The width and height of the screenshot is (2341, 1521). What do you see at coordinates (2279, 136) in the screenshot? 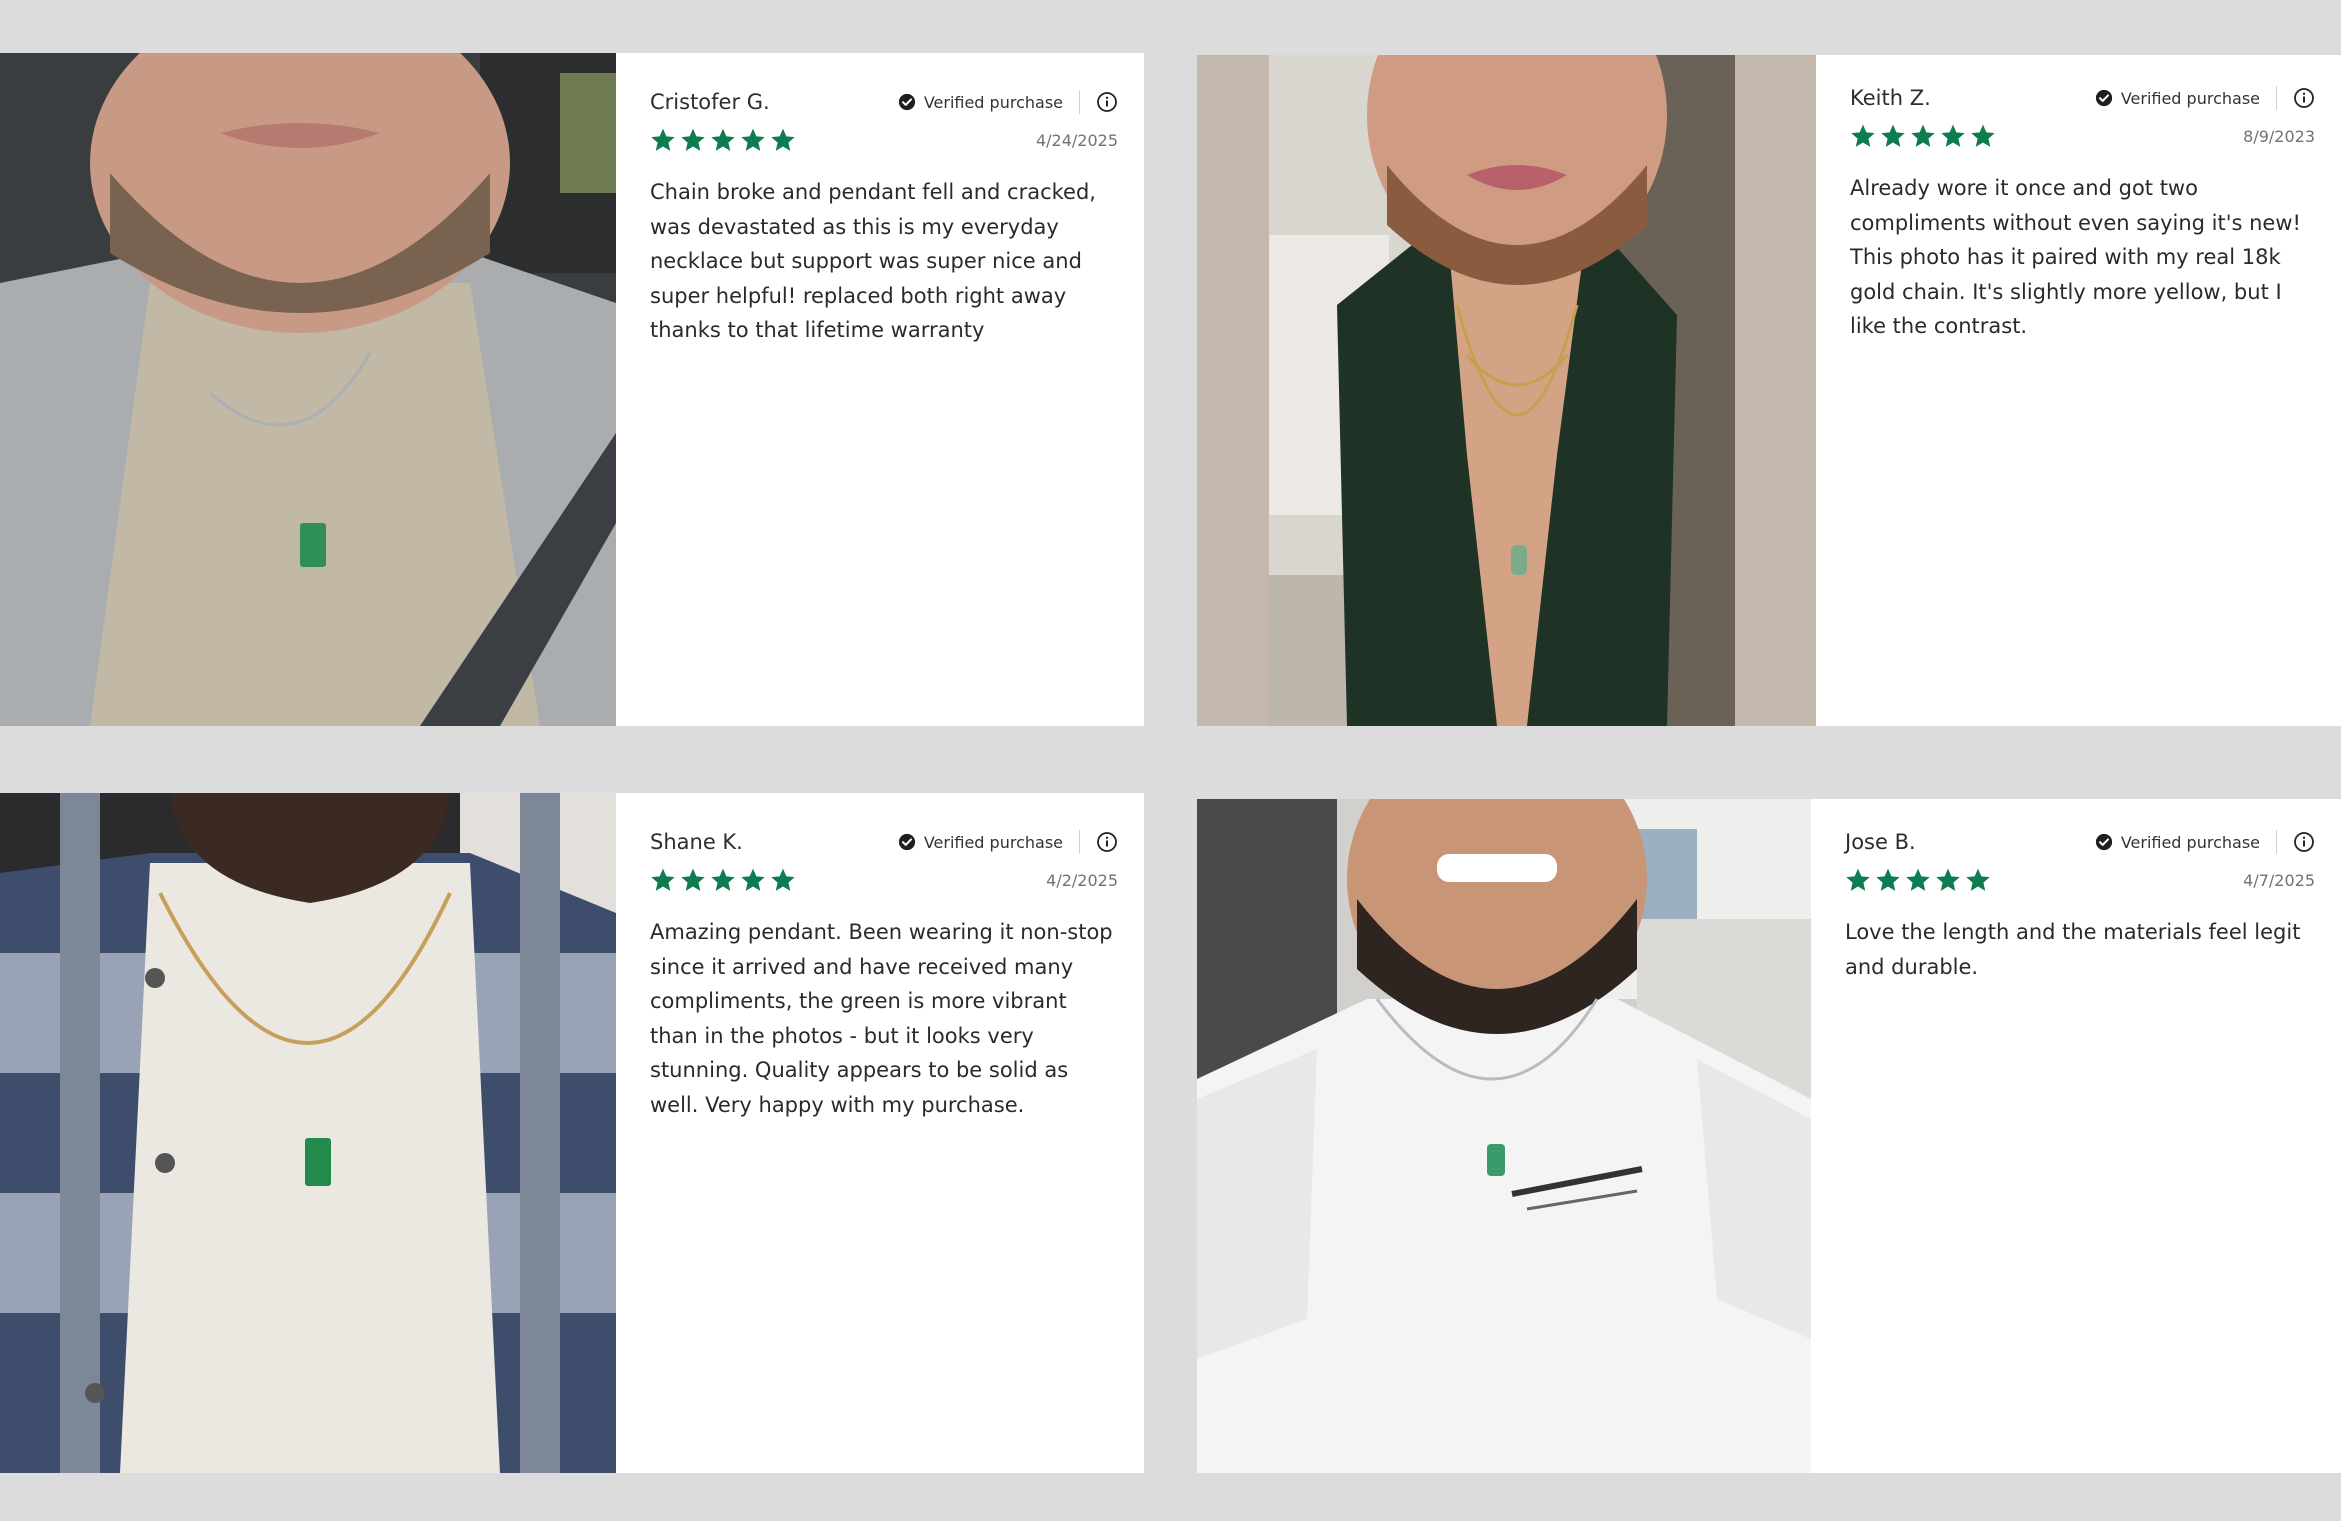
I see `review-date: 8/9/2023` at bounding box center [2279, 136].